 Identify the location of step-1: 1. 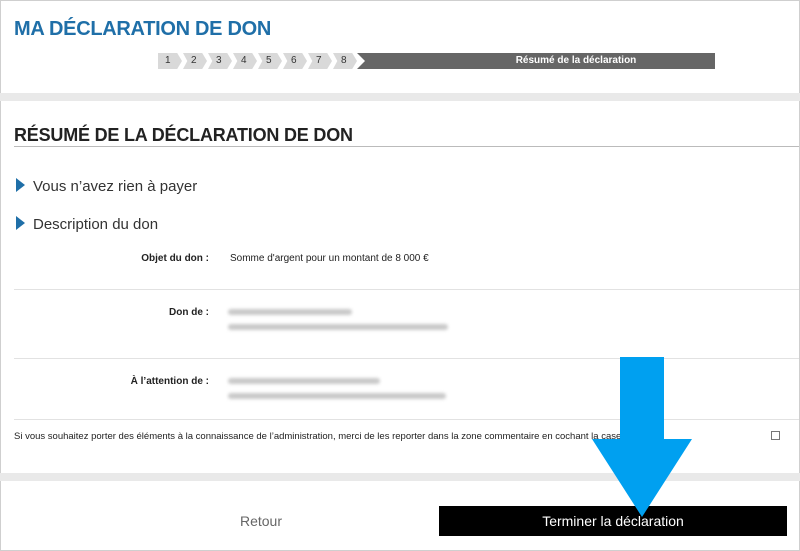
(170, 61).